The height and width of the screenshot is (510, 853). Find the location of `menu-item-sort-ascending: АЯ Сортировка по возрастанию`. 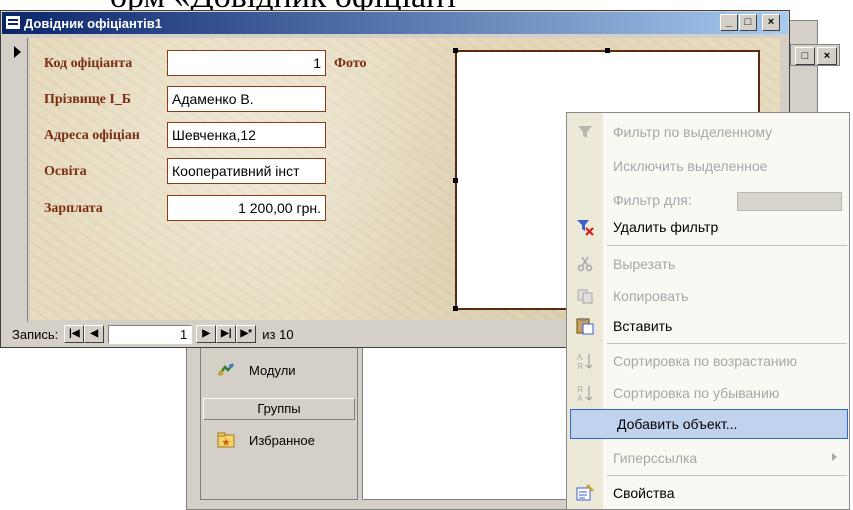

menu-item-sort-ascending: АЯ Сортировка по возрастанию is located at coordinates (708, 361).